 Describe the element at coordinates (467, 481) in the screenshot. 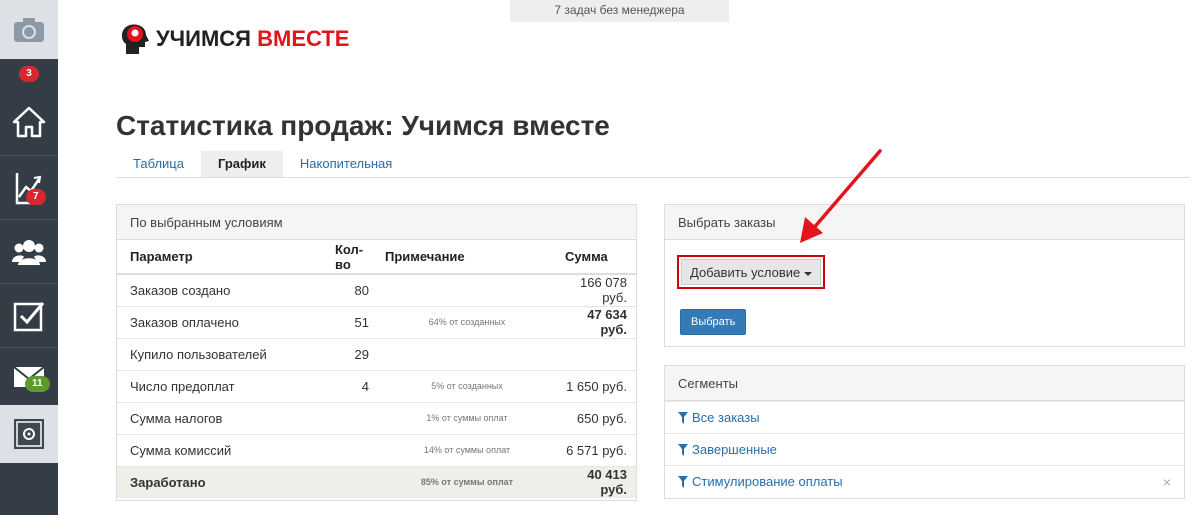

I see `total-note: 85% от суммы оплат` at that location.